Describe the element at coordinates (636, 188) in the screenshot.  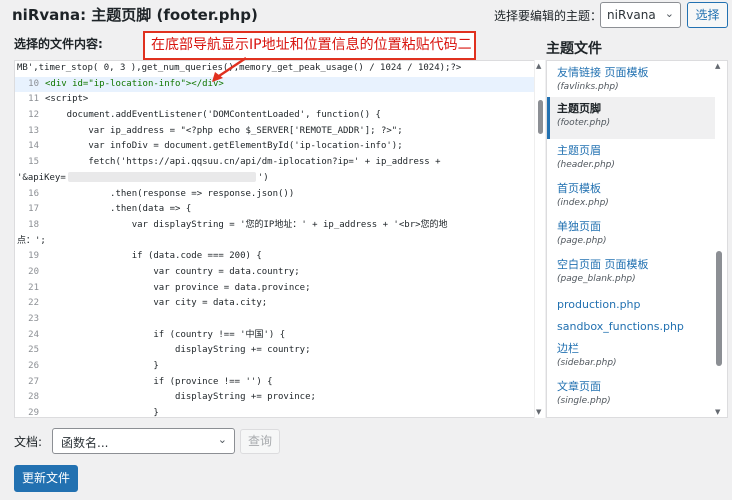
I see `theme-file-name: 首页模板` at that location.